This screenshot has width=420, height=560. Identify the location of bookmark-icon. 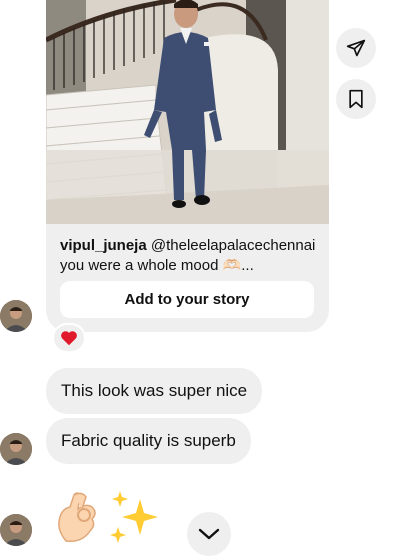
(356, 99).